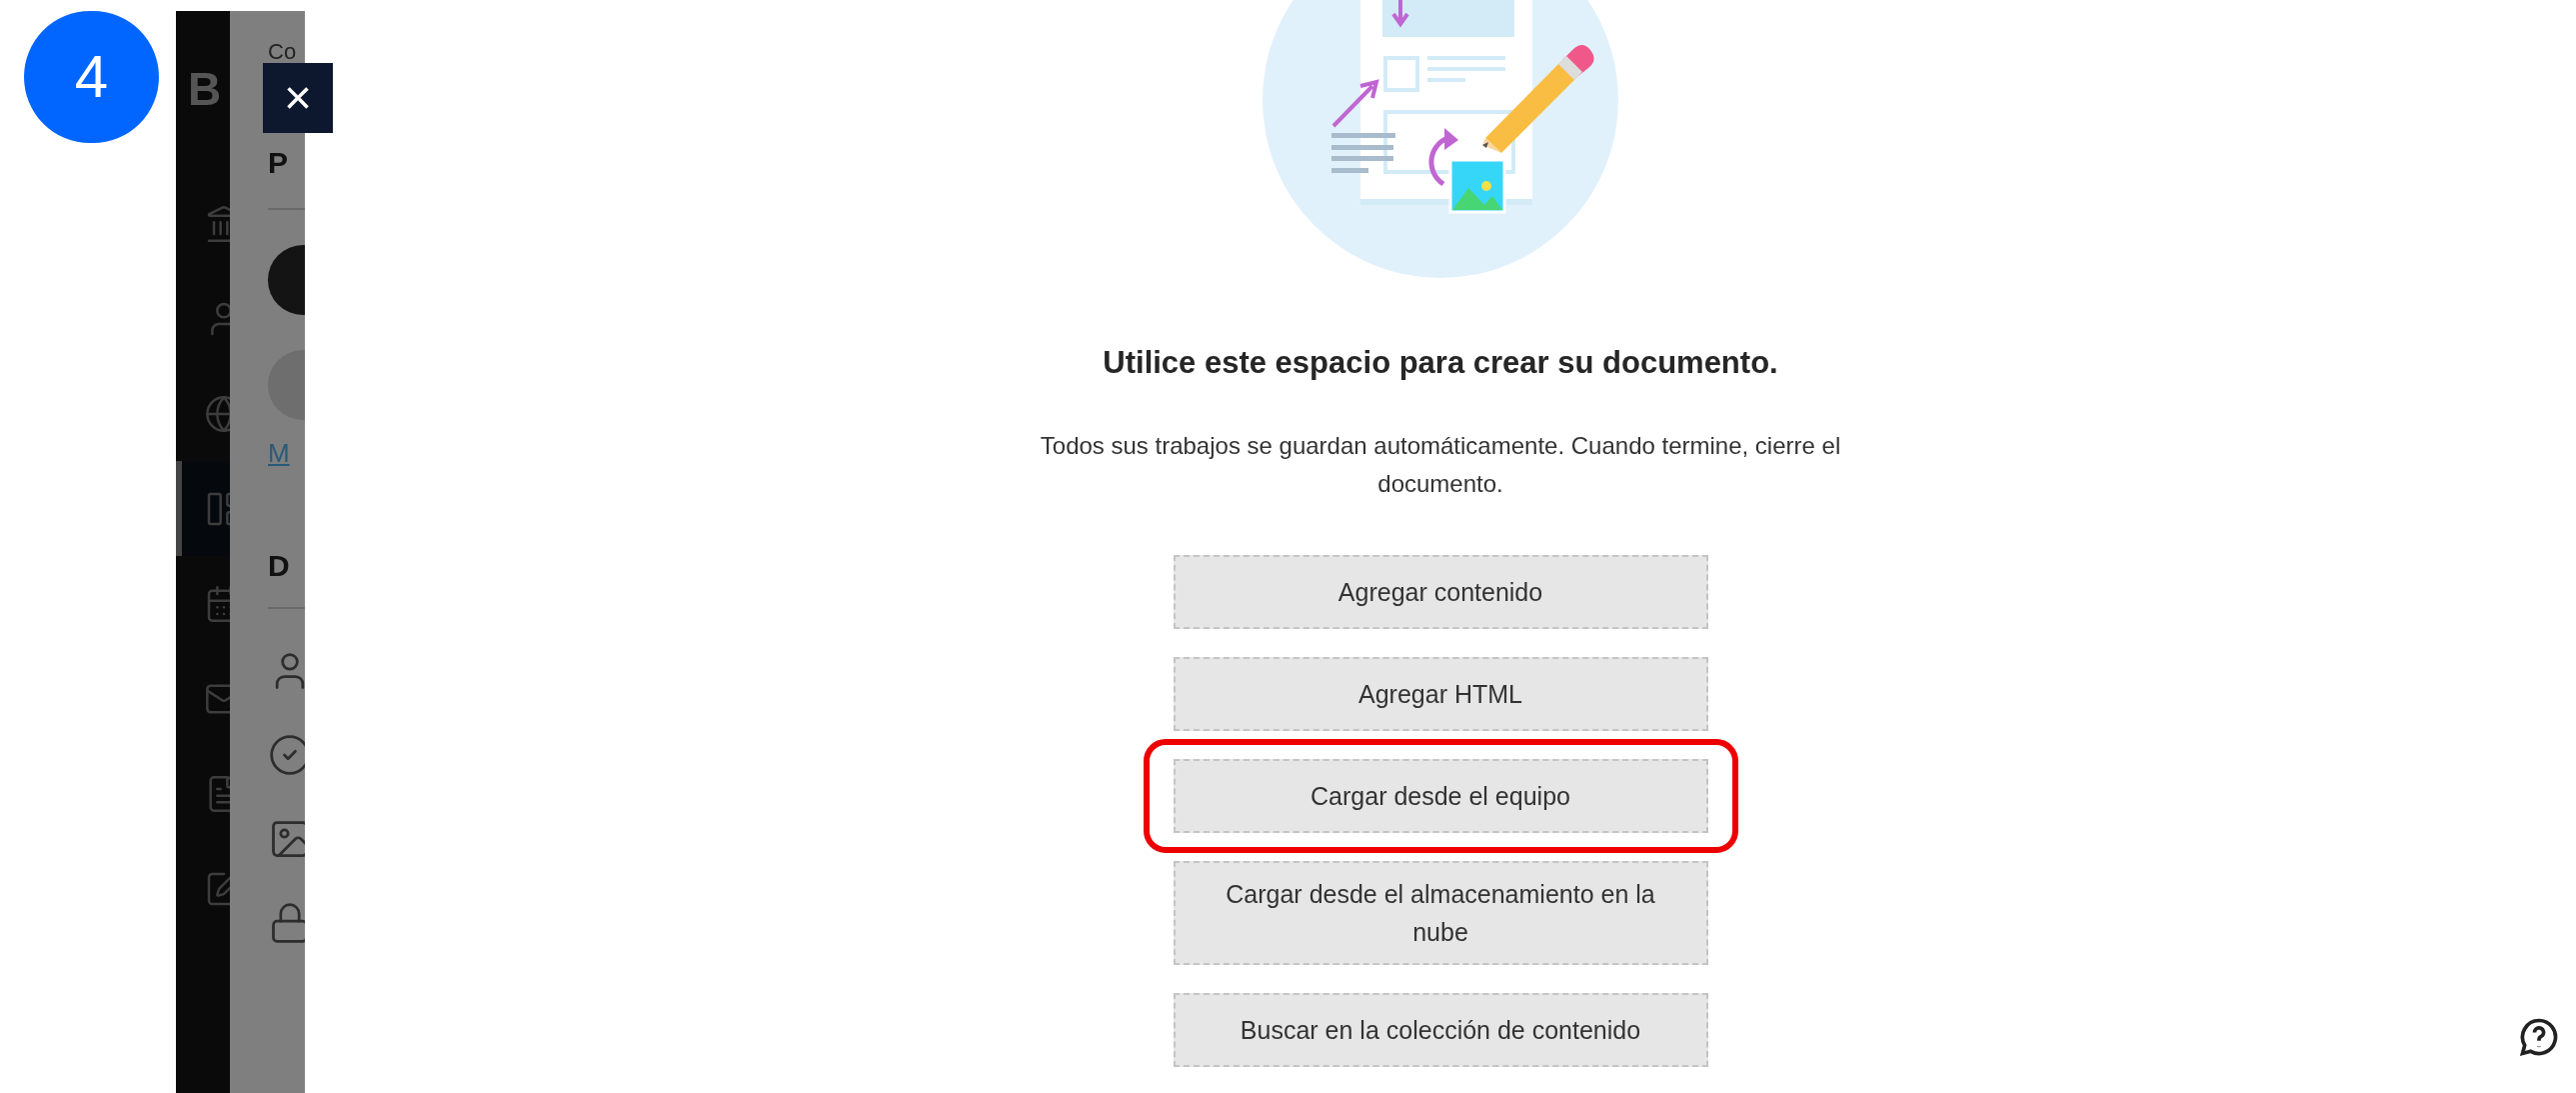 The height and width of the screenshot is (1093, 2576). Describe the element at coordinates (298, 98) in the screenshot. I see `close-button: ×` at that location.